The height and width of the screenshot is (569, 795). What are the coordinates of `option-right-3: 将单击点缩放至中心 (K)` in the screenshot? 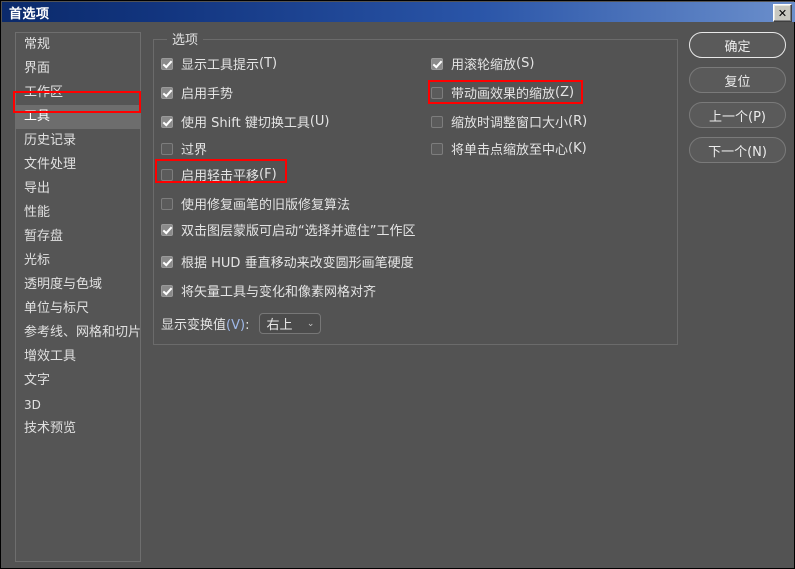 It's located at (509, 148).